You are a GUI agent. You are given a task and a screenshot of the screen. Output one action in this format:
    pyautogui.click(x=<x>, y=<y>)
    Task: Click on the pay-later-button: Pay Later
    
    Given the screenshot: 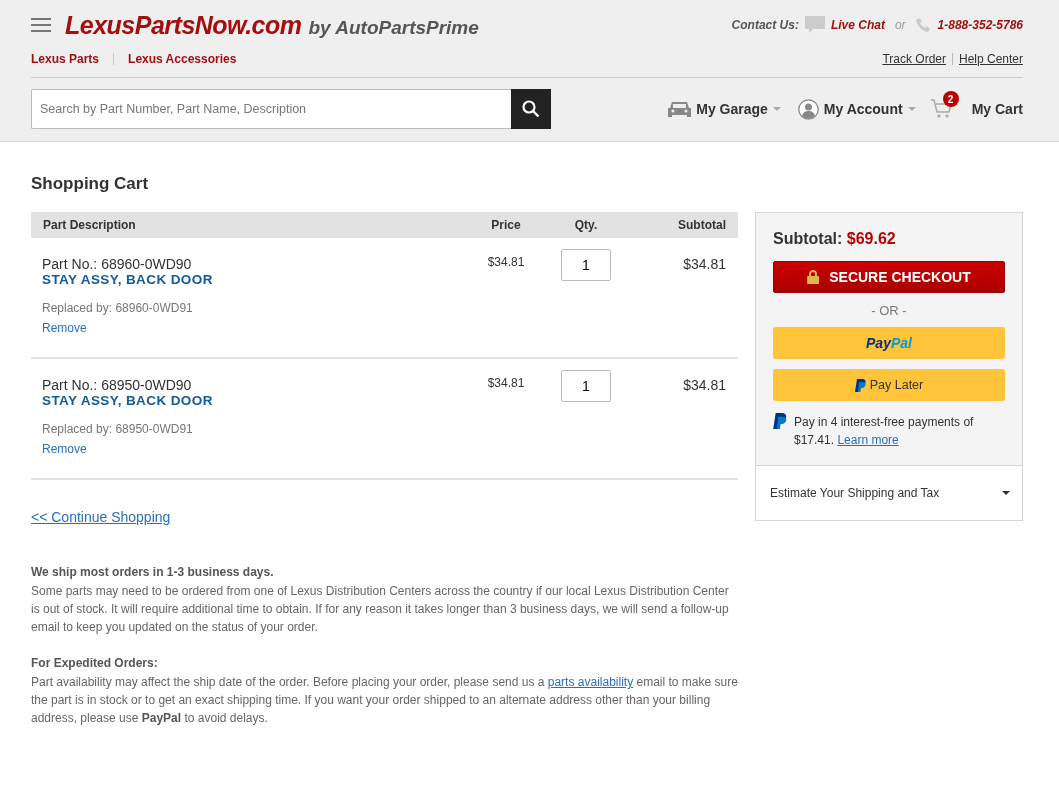 What is the action you would take?
    pyautogui.click(x=889, y=385)
    